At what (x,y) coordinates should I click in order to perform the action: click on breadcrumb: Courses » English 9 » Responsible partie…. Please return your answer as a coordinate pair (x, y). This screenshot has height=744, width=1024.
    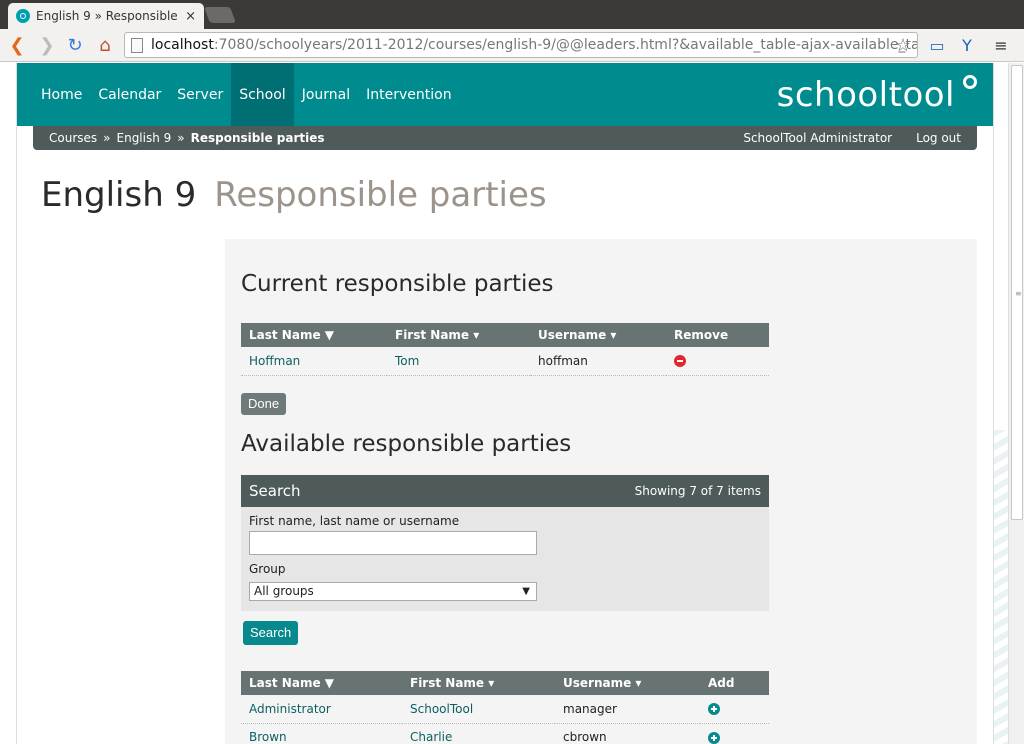
    Looking at the image, I should click on (505, 138).